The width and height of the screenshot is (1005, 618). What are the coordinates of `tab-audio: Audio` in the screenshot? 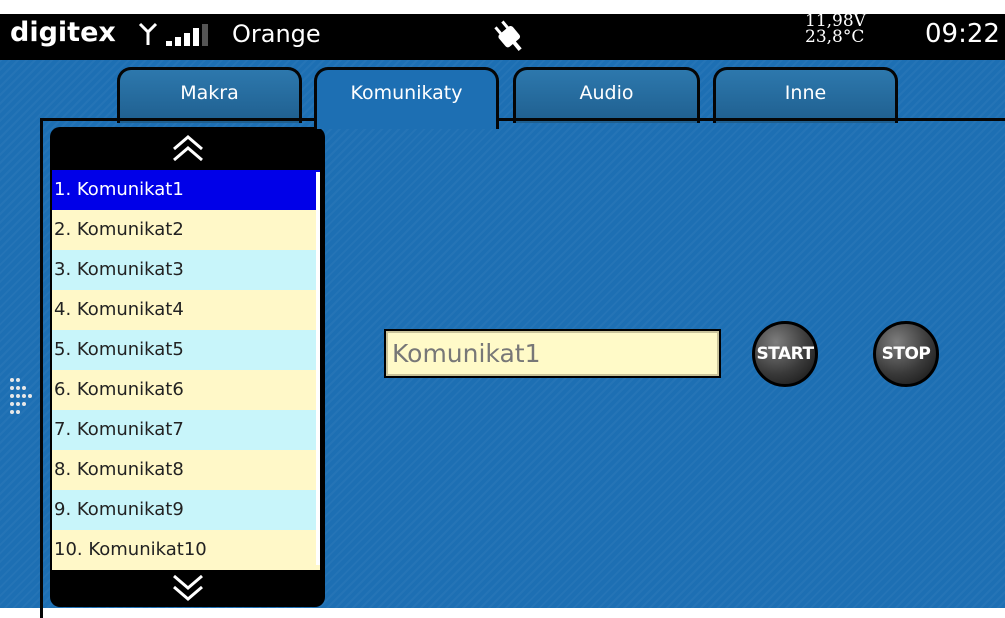 It's located at (606, 95).